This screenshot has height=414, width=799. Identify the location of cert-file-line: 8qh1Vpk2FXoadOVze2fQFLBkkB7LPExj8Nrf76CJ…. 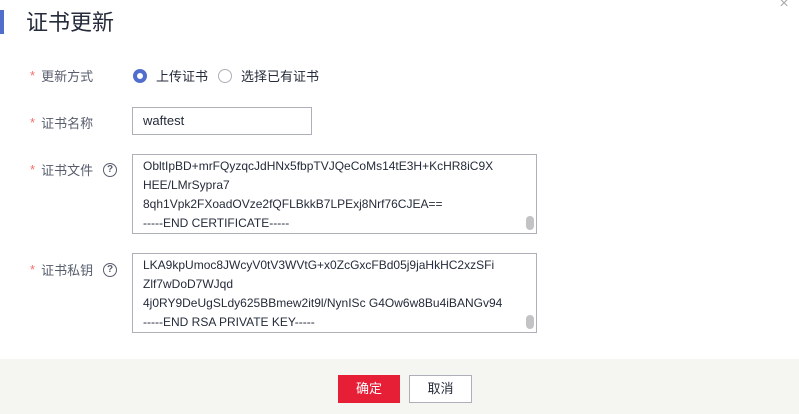
(293, 204).